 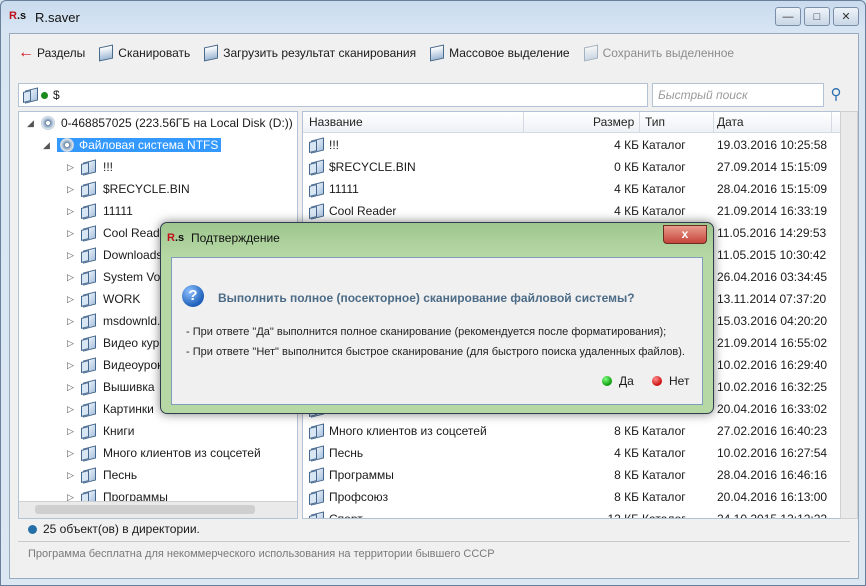 I want to click on partitions-button: ← Разделы, so click(x=52, y=52).